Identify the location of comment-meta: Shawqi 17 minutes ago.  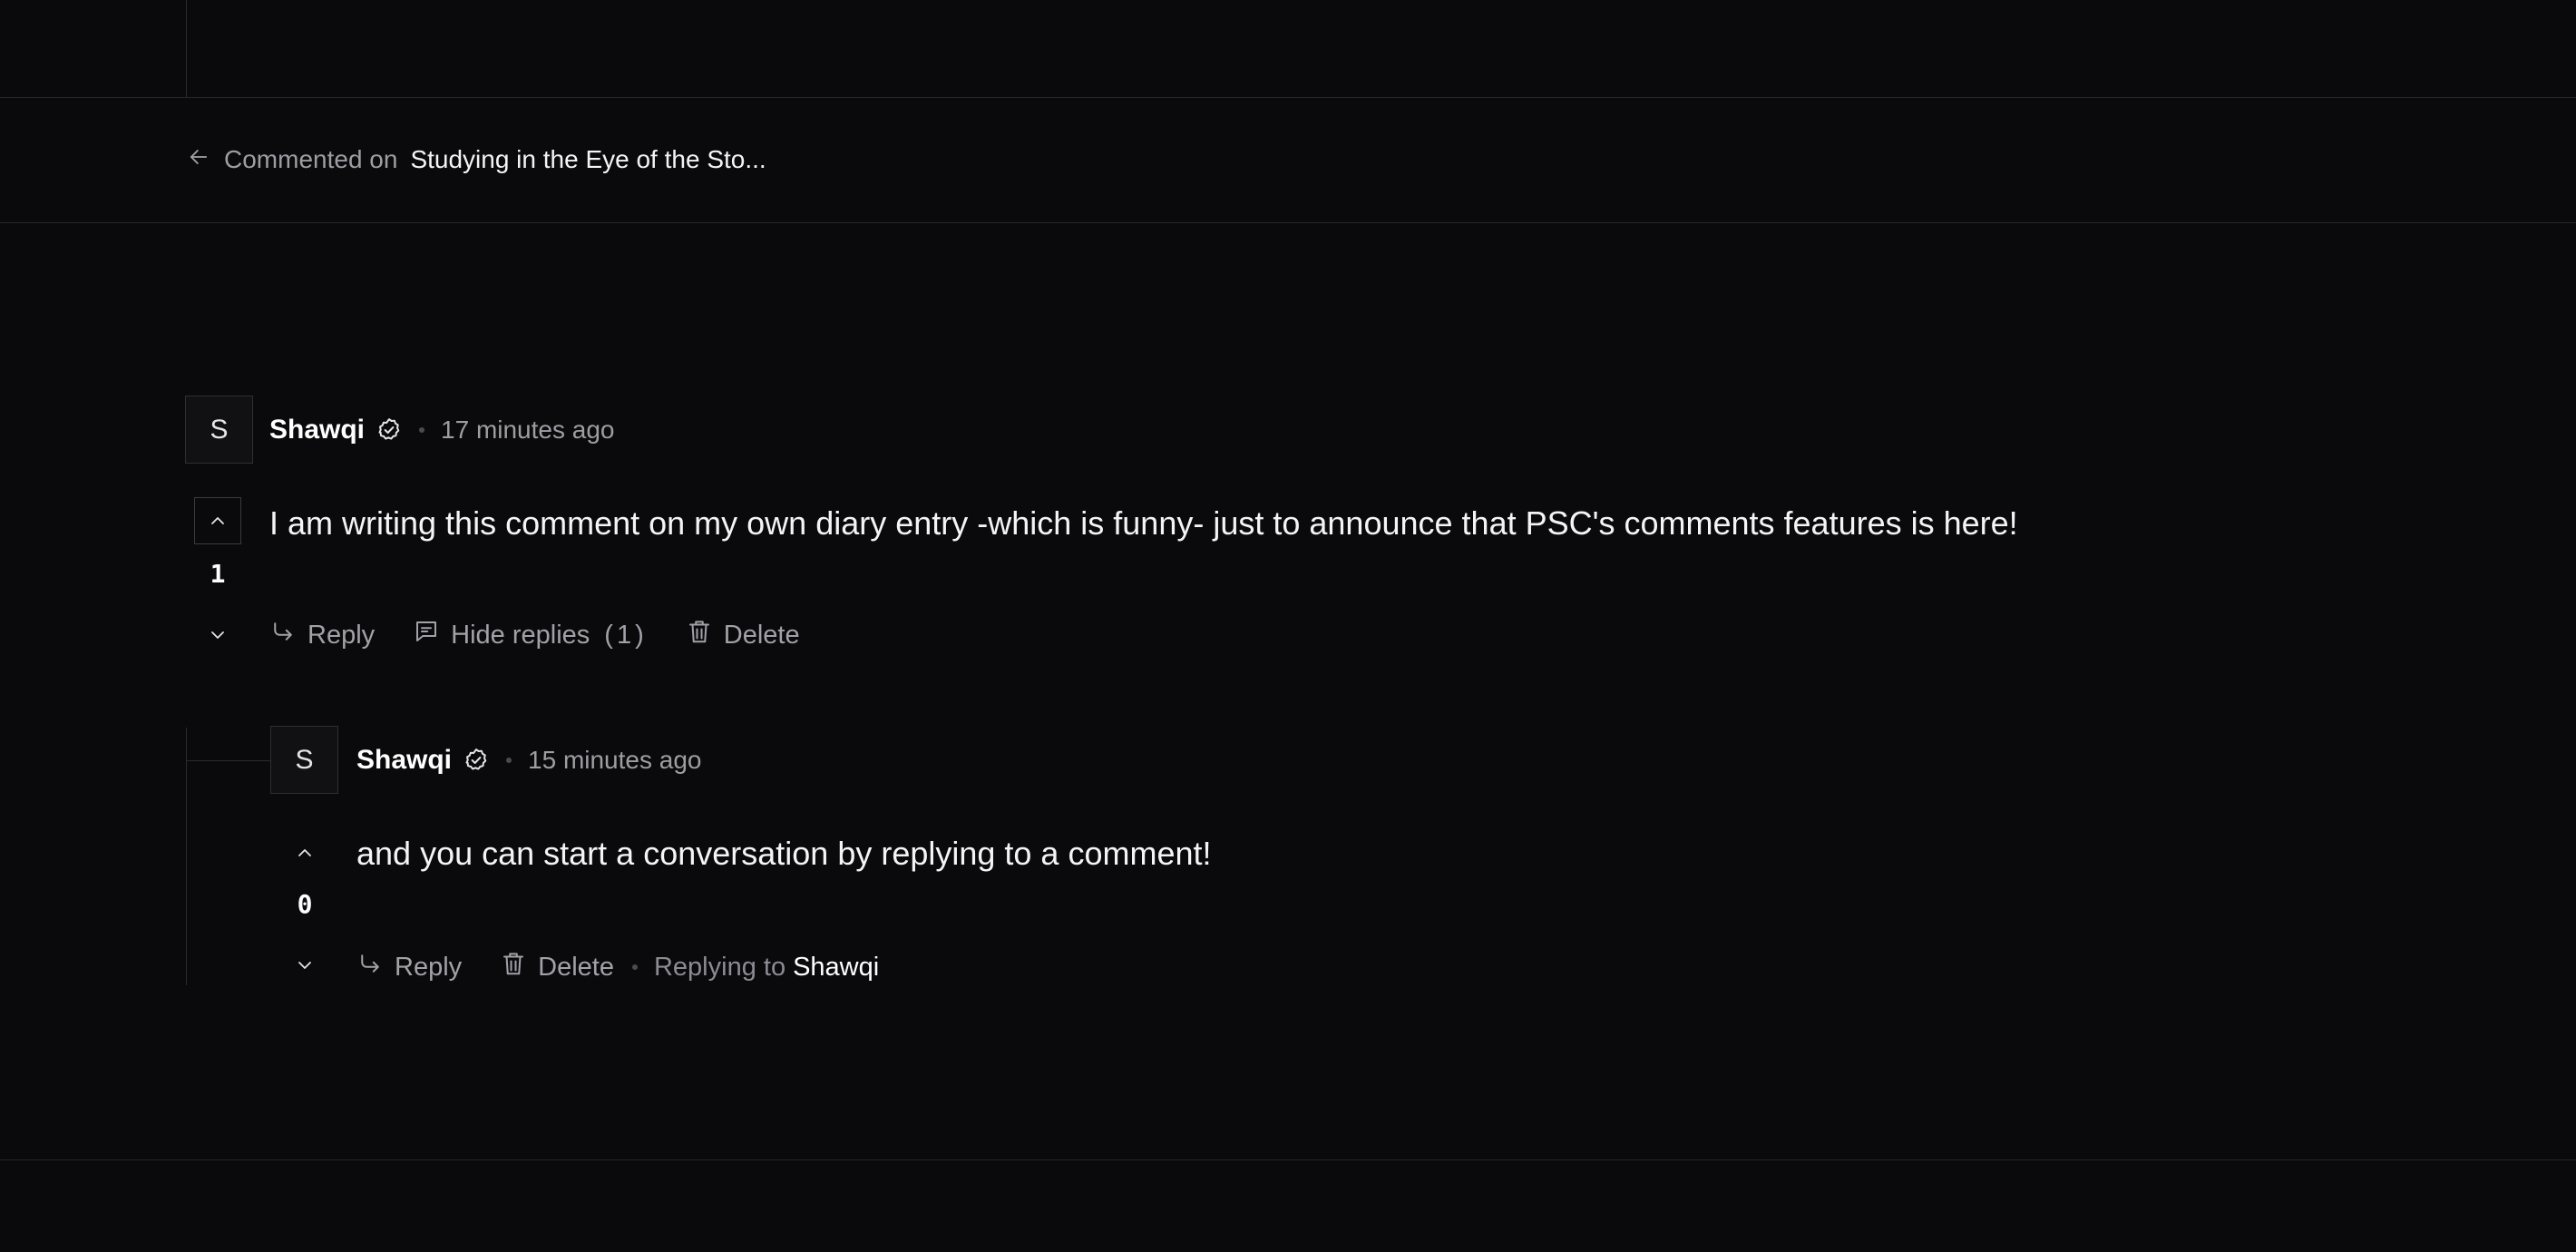
(441, 430).